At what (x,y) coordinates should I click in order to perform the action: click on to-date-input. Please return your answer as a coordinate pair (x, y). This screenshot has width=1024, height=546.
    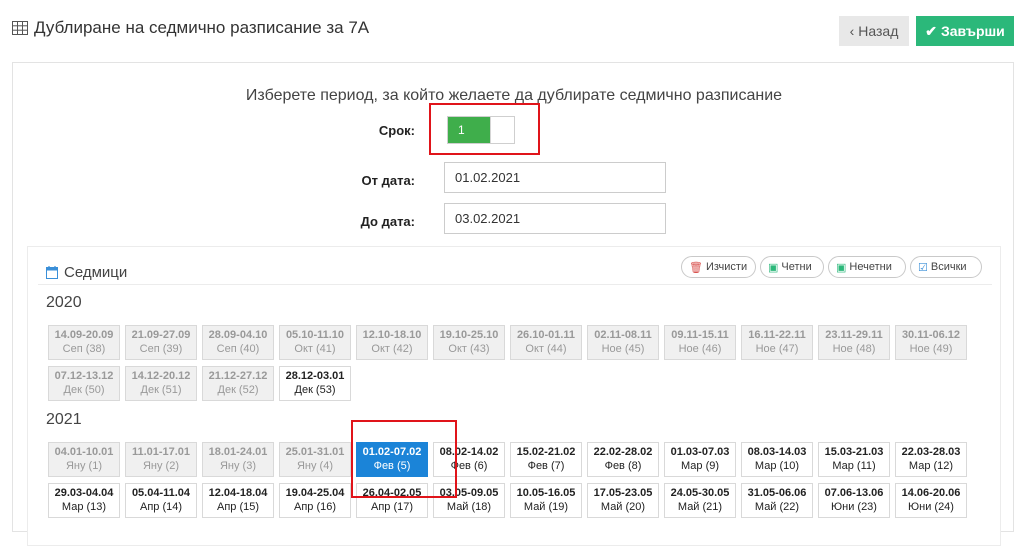
    Looking at the image, I should click on (555, 218).